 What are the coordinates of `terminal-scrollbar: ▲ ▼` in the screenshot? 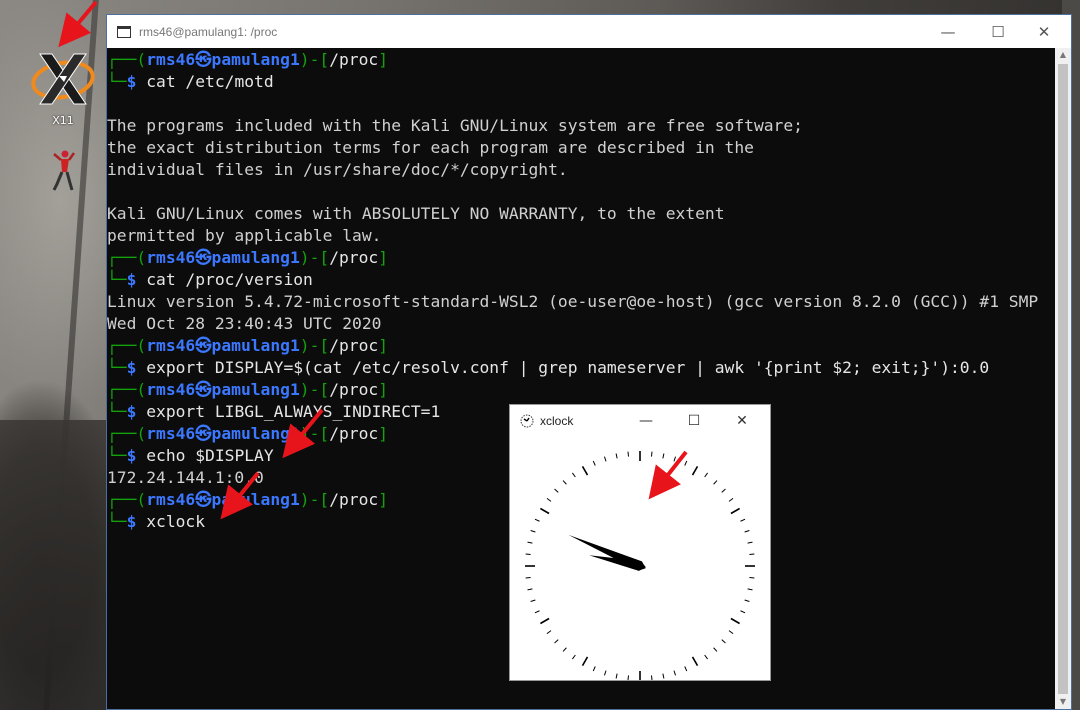 It's located at (1063, 378).